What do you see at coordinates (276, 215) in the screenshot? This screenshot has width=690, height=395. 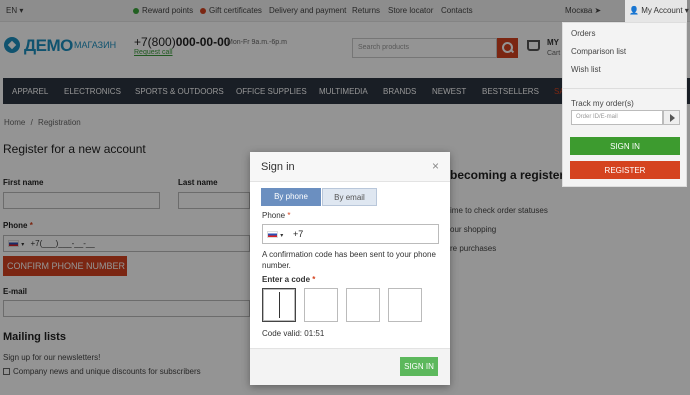 I see `modal-phone-label: Phone *` at bounding box center [276, 215].